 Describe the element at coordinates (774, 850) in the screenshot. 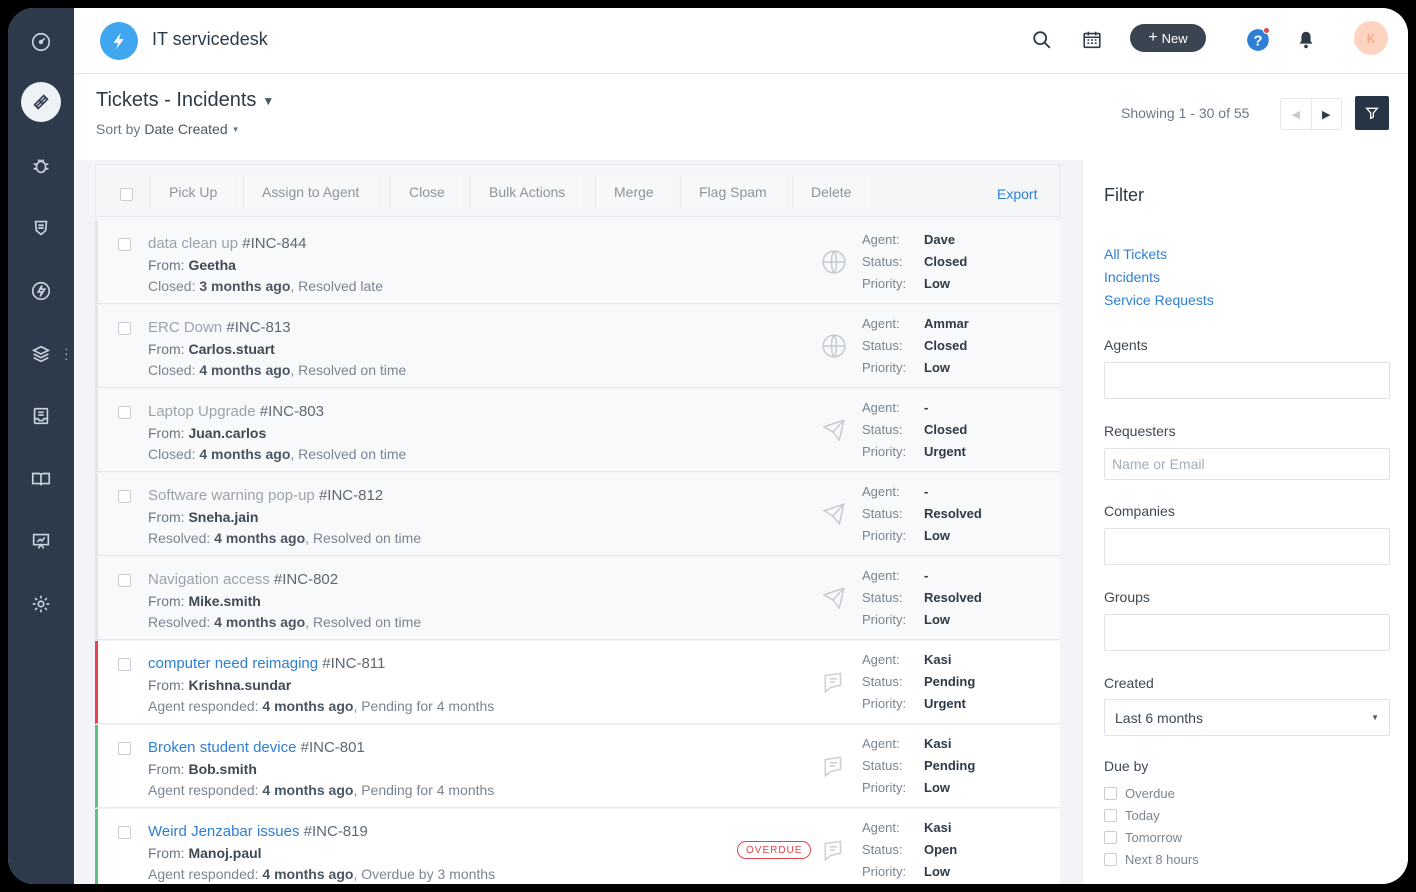

I see `overdue-badge: OVERDUE` at that location.